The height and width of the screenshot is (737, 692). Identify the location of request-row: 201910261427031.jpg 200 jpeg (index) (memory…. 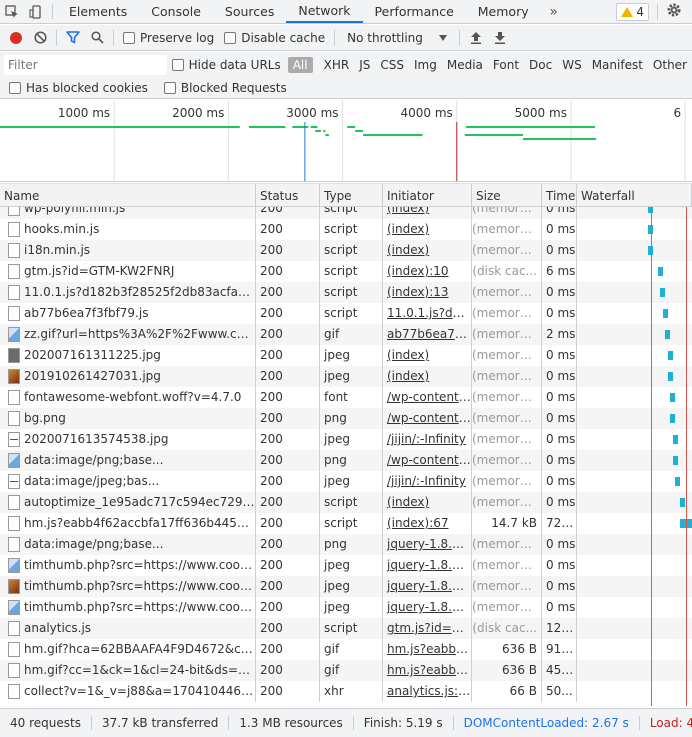
(346, 376).